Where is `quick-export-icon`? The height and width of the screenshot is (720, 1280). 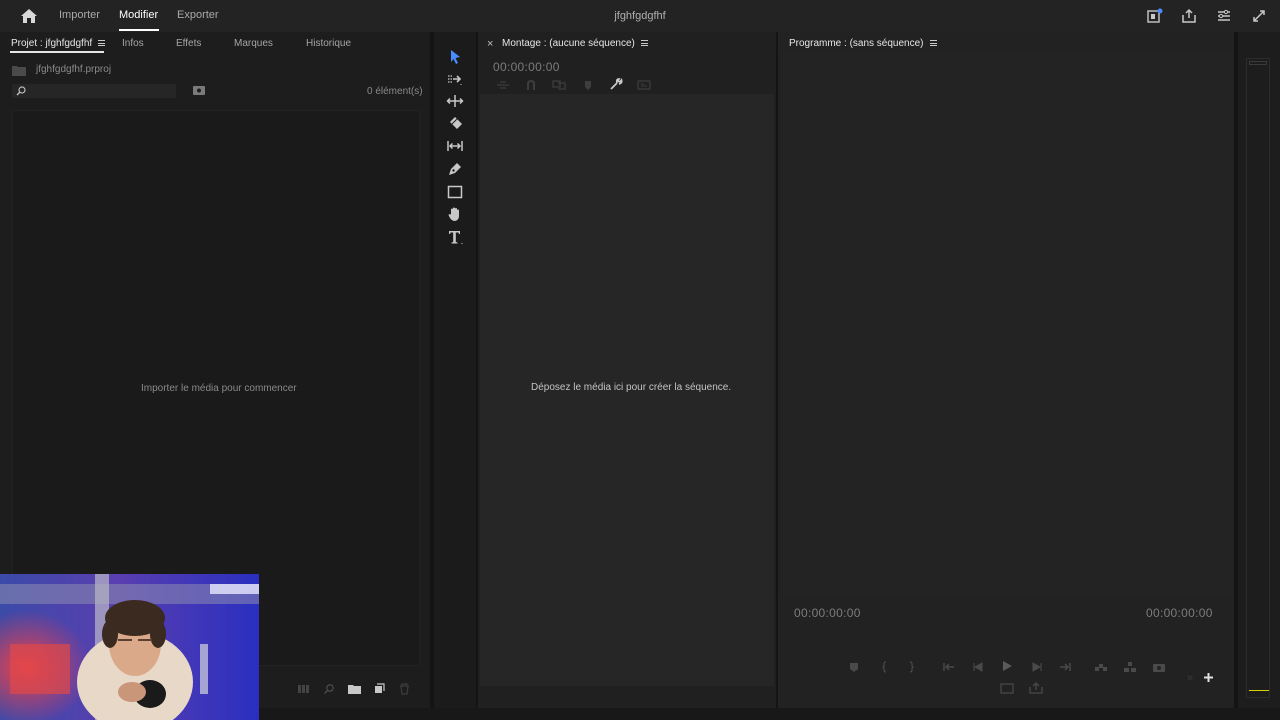 quick-export-icon is located at coordinates (1155, 16).